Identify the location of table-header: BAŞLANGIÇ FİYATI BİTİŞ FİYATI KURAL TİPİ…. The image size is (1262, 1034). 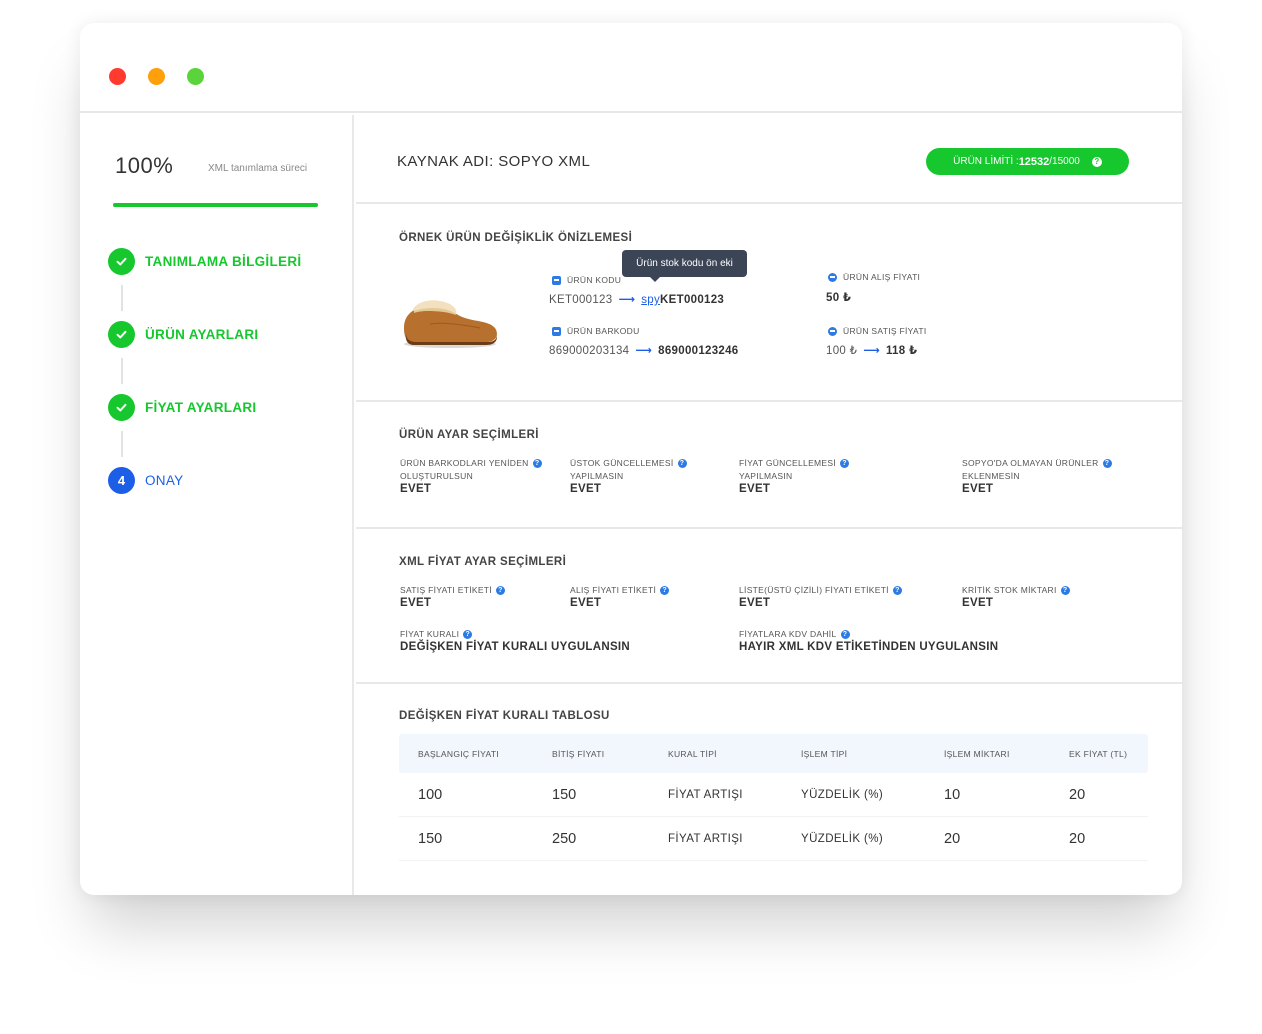
(773, 753).